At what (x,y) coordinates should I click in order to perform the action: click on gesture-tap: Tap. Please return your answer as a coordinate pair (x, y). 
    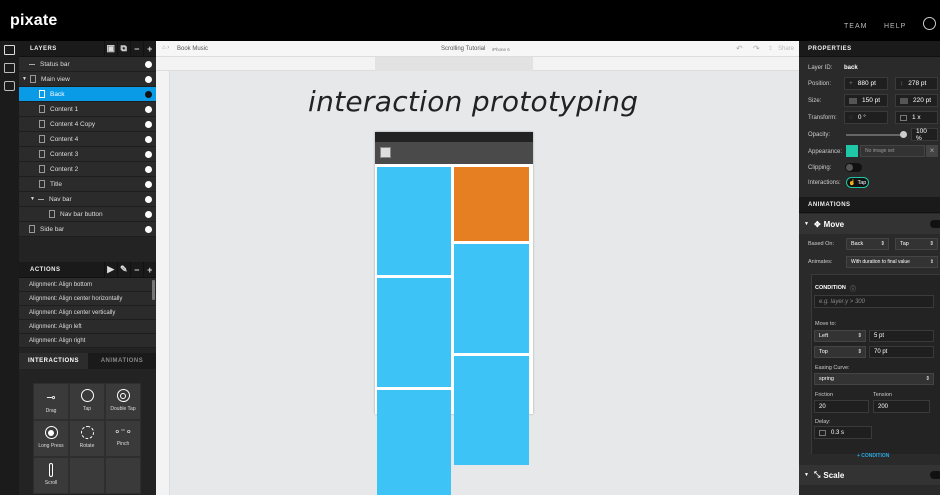
    Looking at the image, I should click on (87, 401).